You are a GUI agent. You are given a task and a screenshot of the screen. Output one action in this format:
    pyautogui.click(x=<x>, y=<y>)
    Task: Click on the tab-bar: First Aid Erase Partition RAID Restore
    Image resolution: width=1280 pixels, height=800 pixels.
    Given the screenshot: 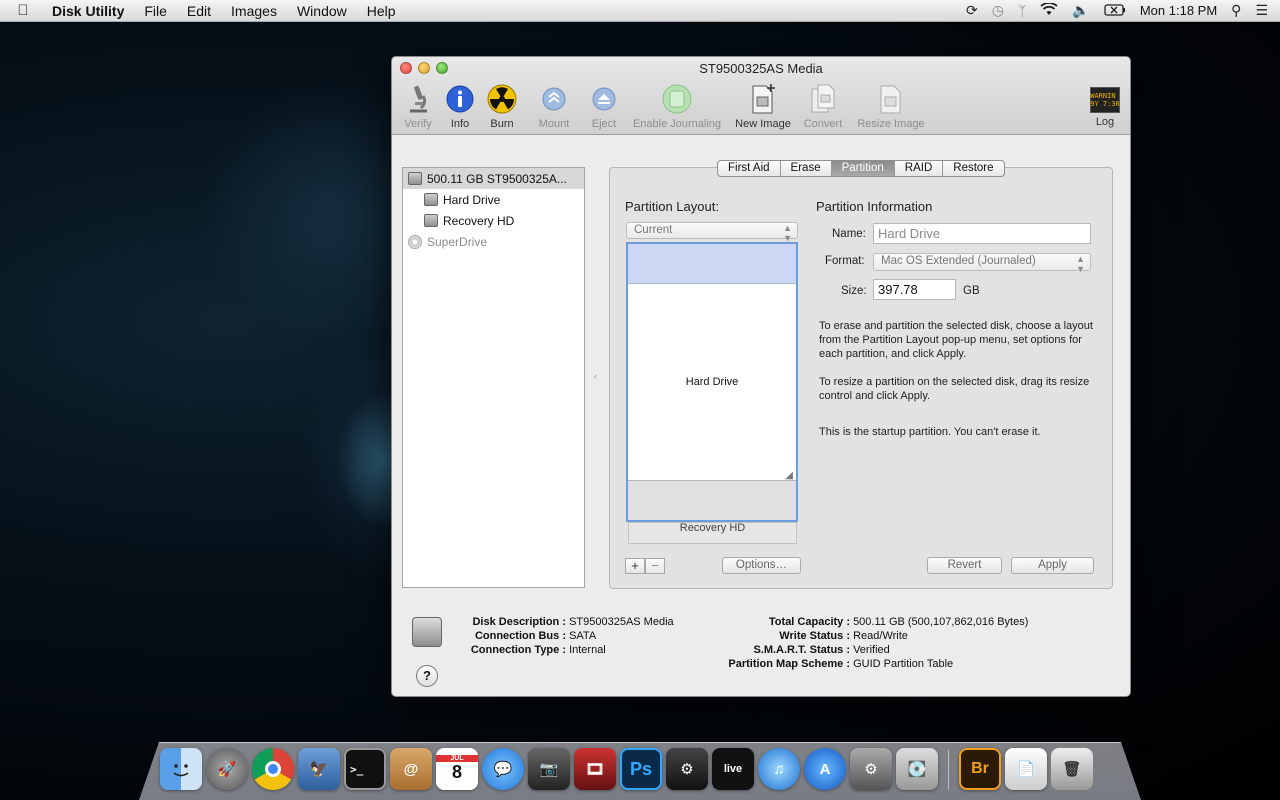 What is the action you would take?
    pyautogui.click(x=861, y=168)
    